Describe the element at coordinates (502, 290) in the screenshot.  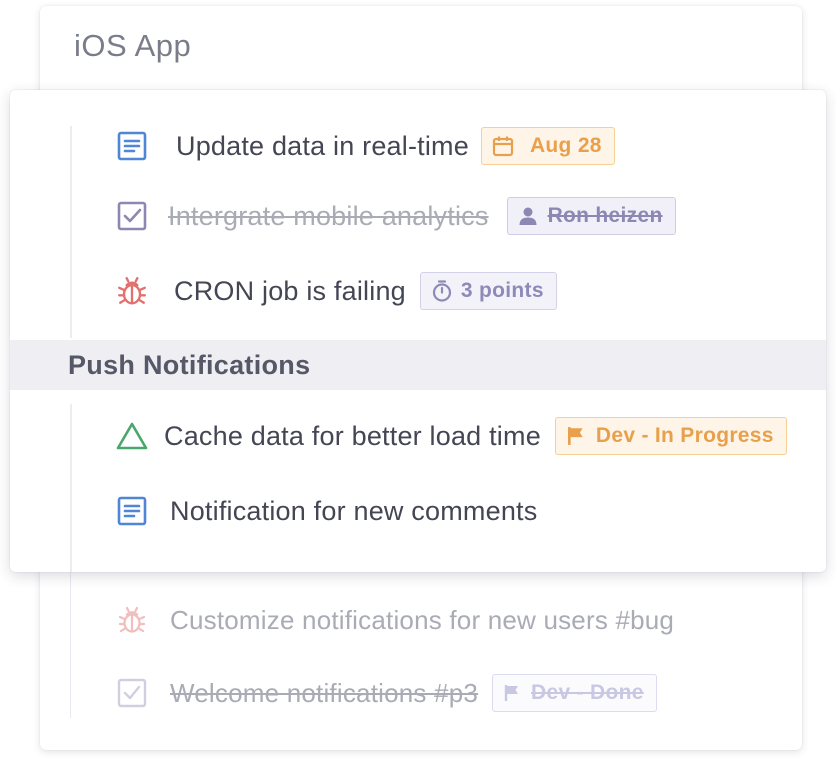
I see `tag-label: 3 points` at that location.